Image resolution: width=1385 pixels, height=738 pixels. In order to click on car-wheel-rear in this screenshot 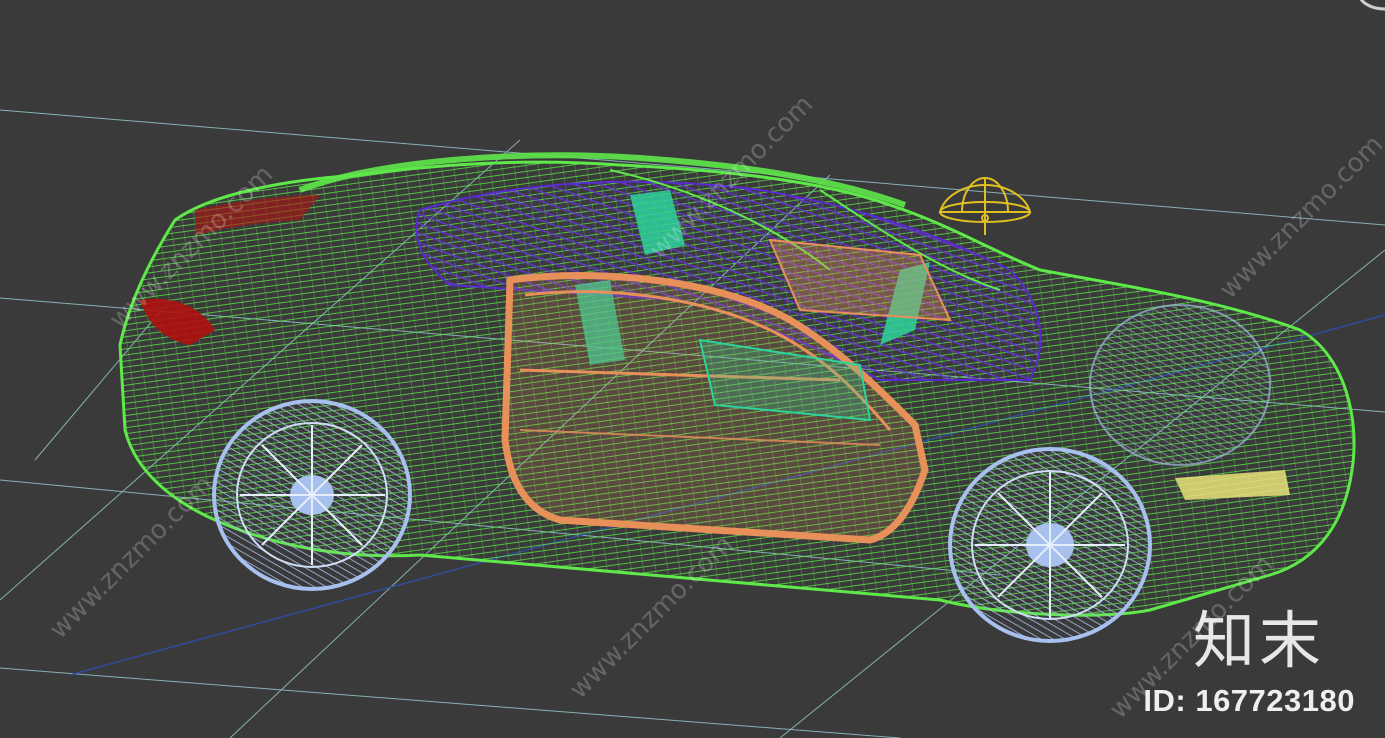, I will do `click(312, 495)`.